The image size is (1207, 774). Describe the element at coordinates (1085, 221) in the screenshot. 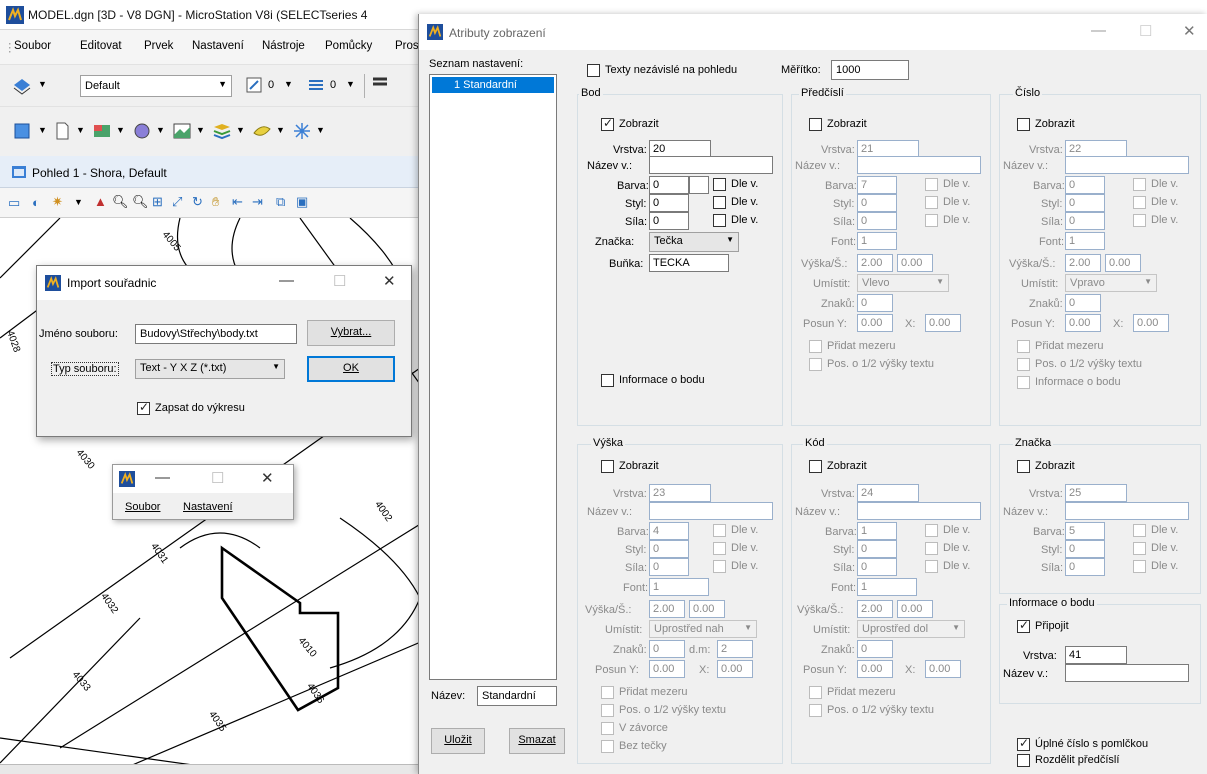

I see `cislo-weight-input: 0` at that location.